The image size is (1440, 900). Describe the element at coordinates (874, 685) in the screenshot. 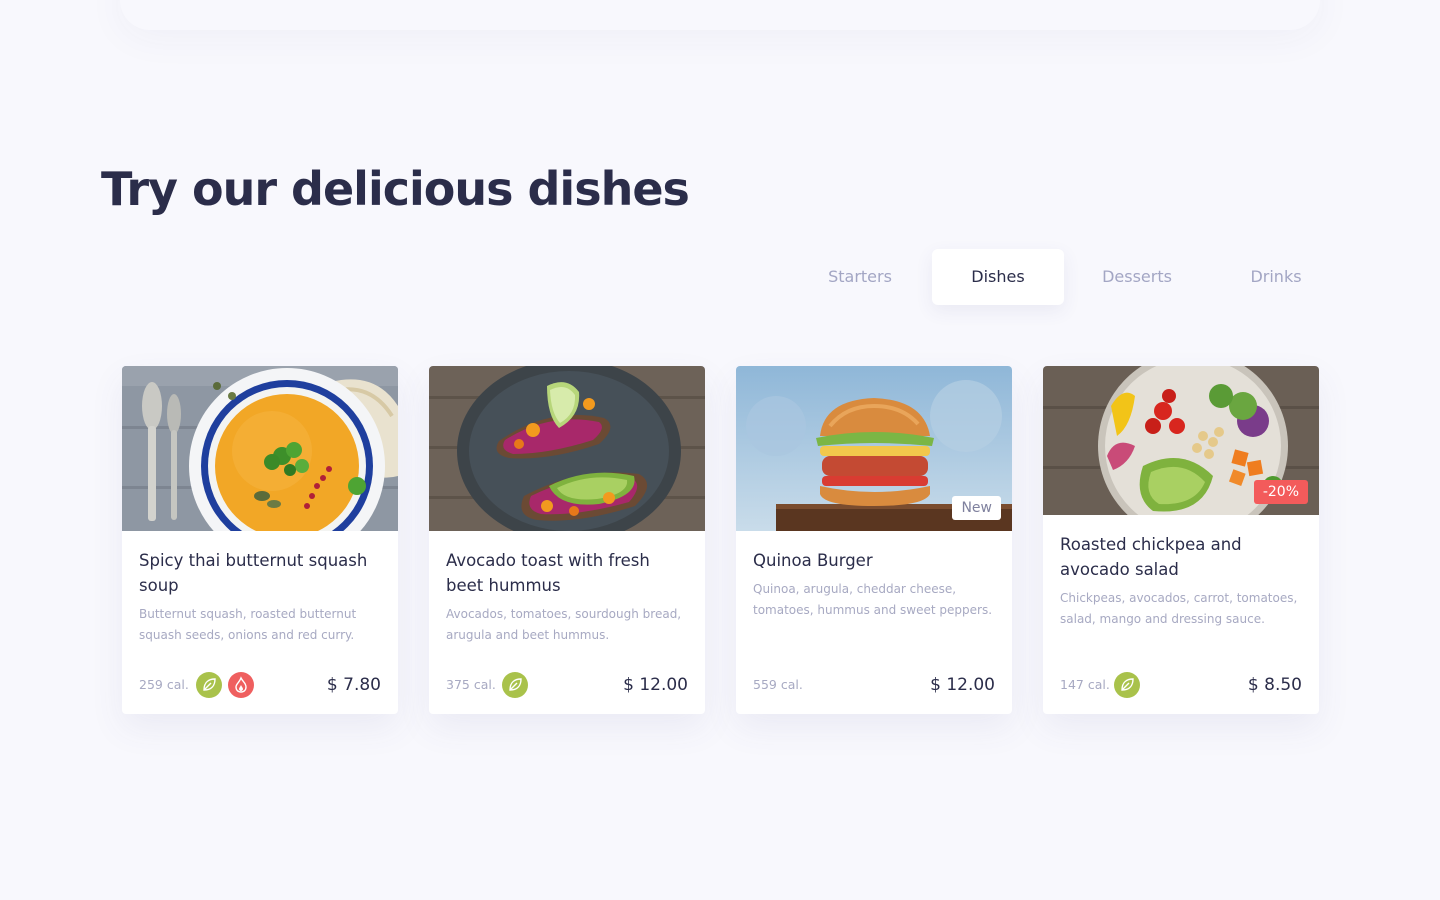

I see `dish-footer: 559 cal. $ 12.00` at that location.